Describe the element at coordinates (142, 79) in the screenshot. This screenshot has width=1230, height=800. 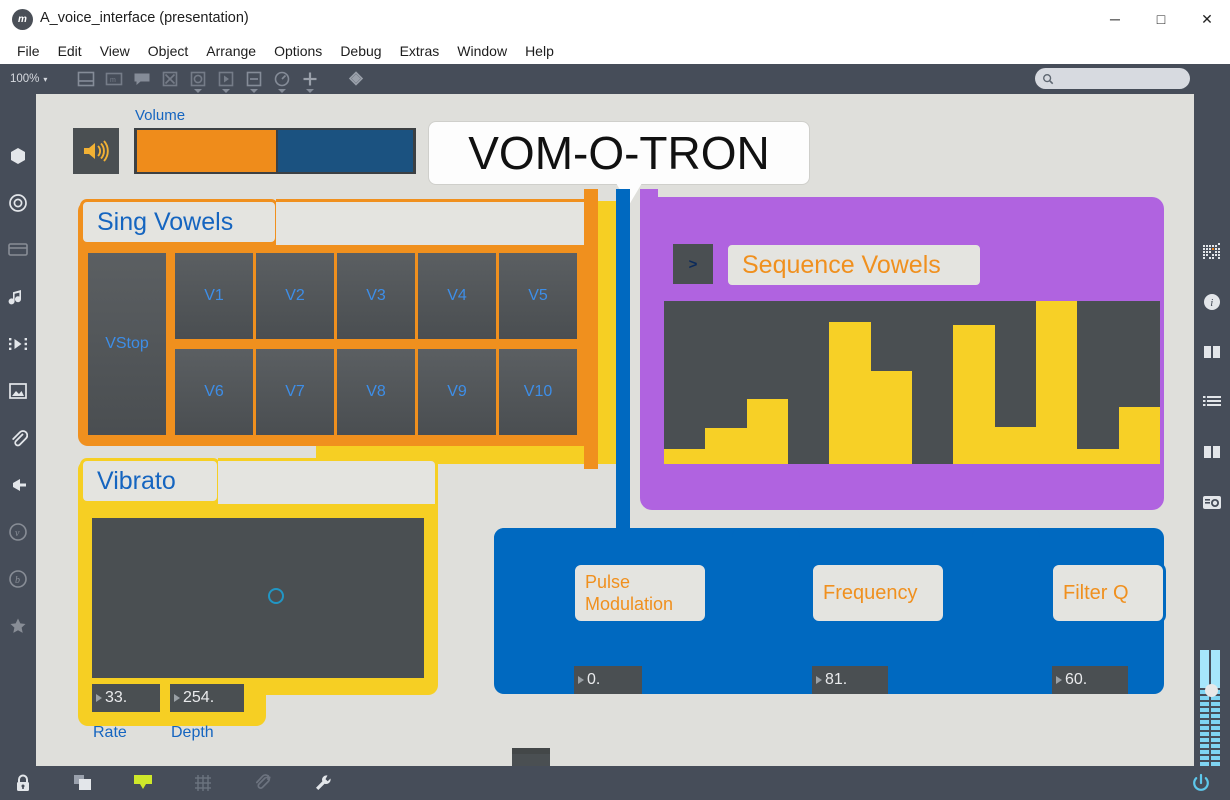
I see `comment-icon` at that location.